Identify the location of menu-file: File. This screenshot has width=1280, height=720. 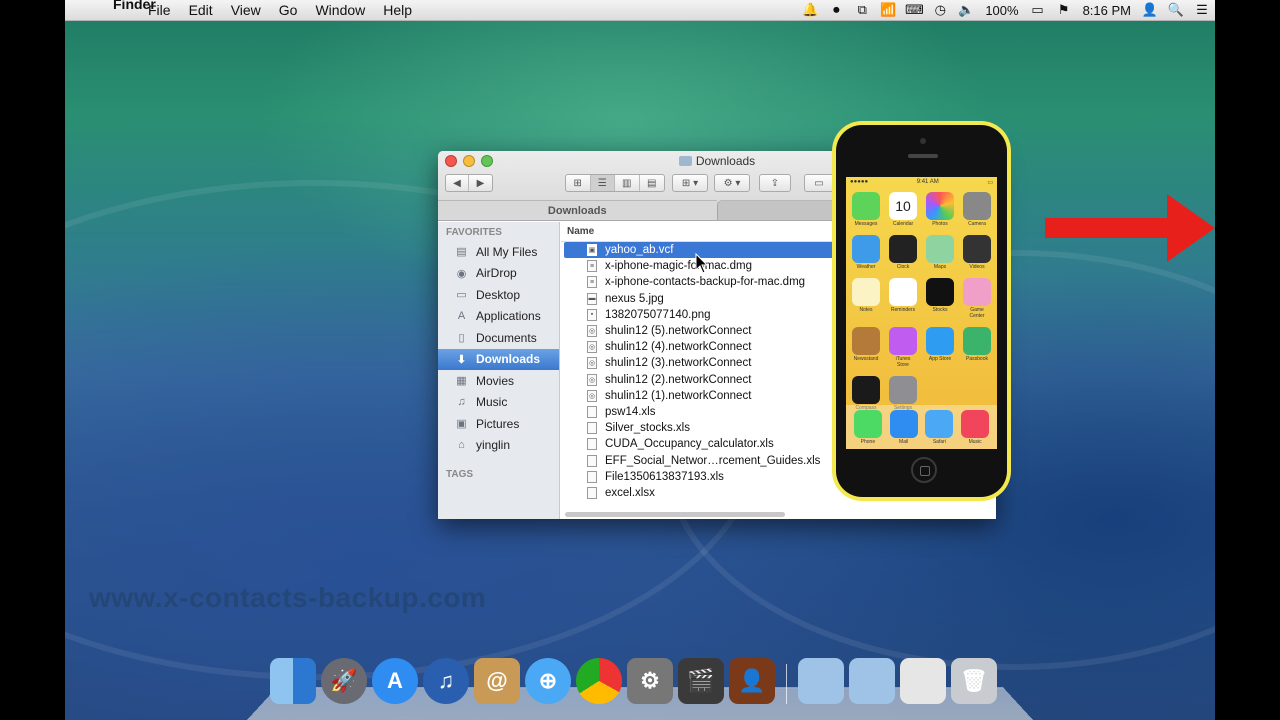
(159, 10).